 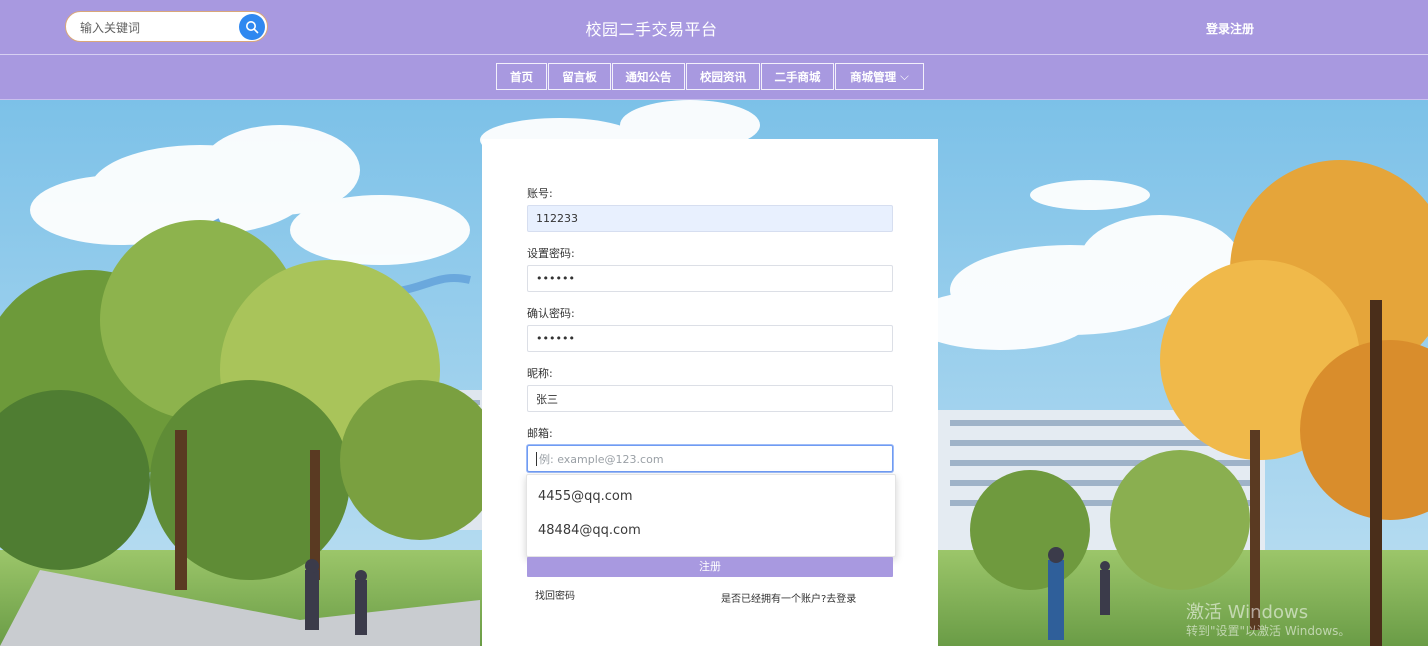 What do you see at coordinates (555, 278) in the screenshot?
I see `password-value: ••••••` at bounding box center [555, 278].